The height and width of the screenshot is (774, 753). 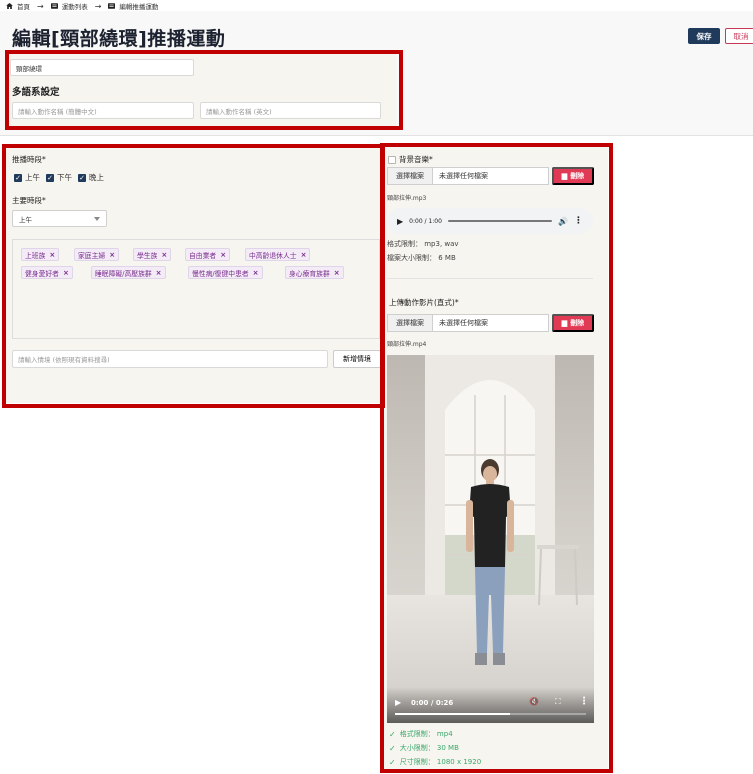 What do you see at coordinates (558, 702) in the screenshot?
I see `fullscreen-icon: ⛶` at bounding box center [558, 702].